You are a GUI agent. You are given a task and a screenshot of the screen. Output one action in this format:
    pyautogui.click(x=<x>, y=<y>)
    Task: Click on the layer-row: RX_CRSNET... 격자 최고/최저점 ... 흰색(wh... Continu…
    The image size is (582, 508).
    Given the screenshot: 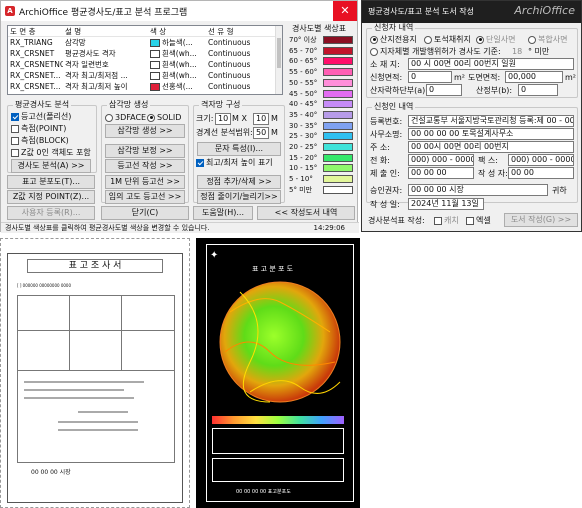 What is the action you would take?
    pyautogui.click(x=145, y=75)
    